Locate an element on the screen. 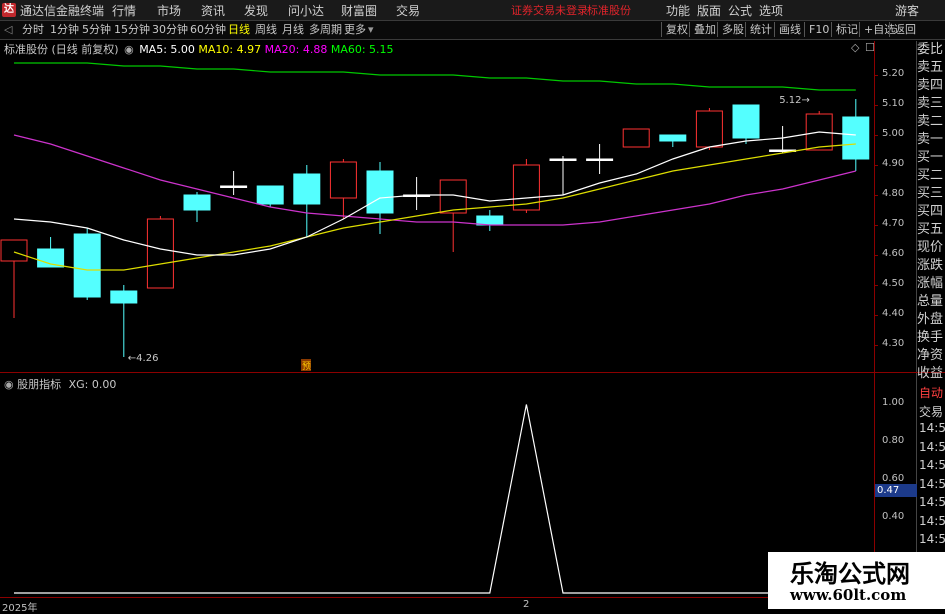 This screenshot has height=614, width=945. tab-more: 更多 is located at coordinates (355, 30).